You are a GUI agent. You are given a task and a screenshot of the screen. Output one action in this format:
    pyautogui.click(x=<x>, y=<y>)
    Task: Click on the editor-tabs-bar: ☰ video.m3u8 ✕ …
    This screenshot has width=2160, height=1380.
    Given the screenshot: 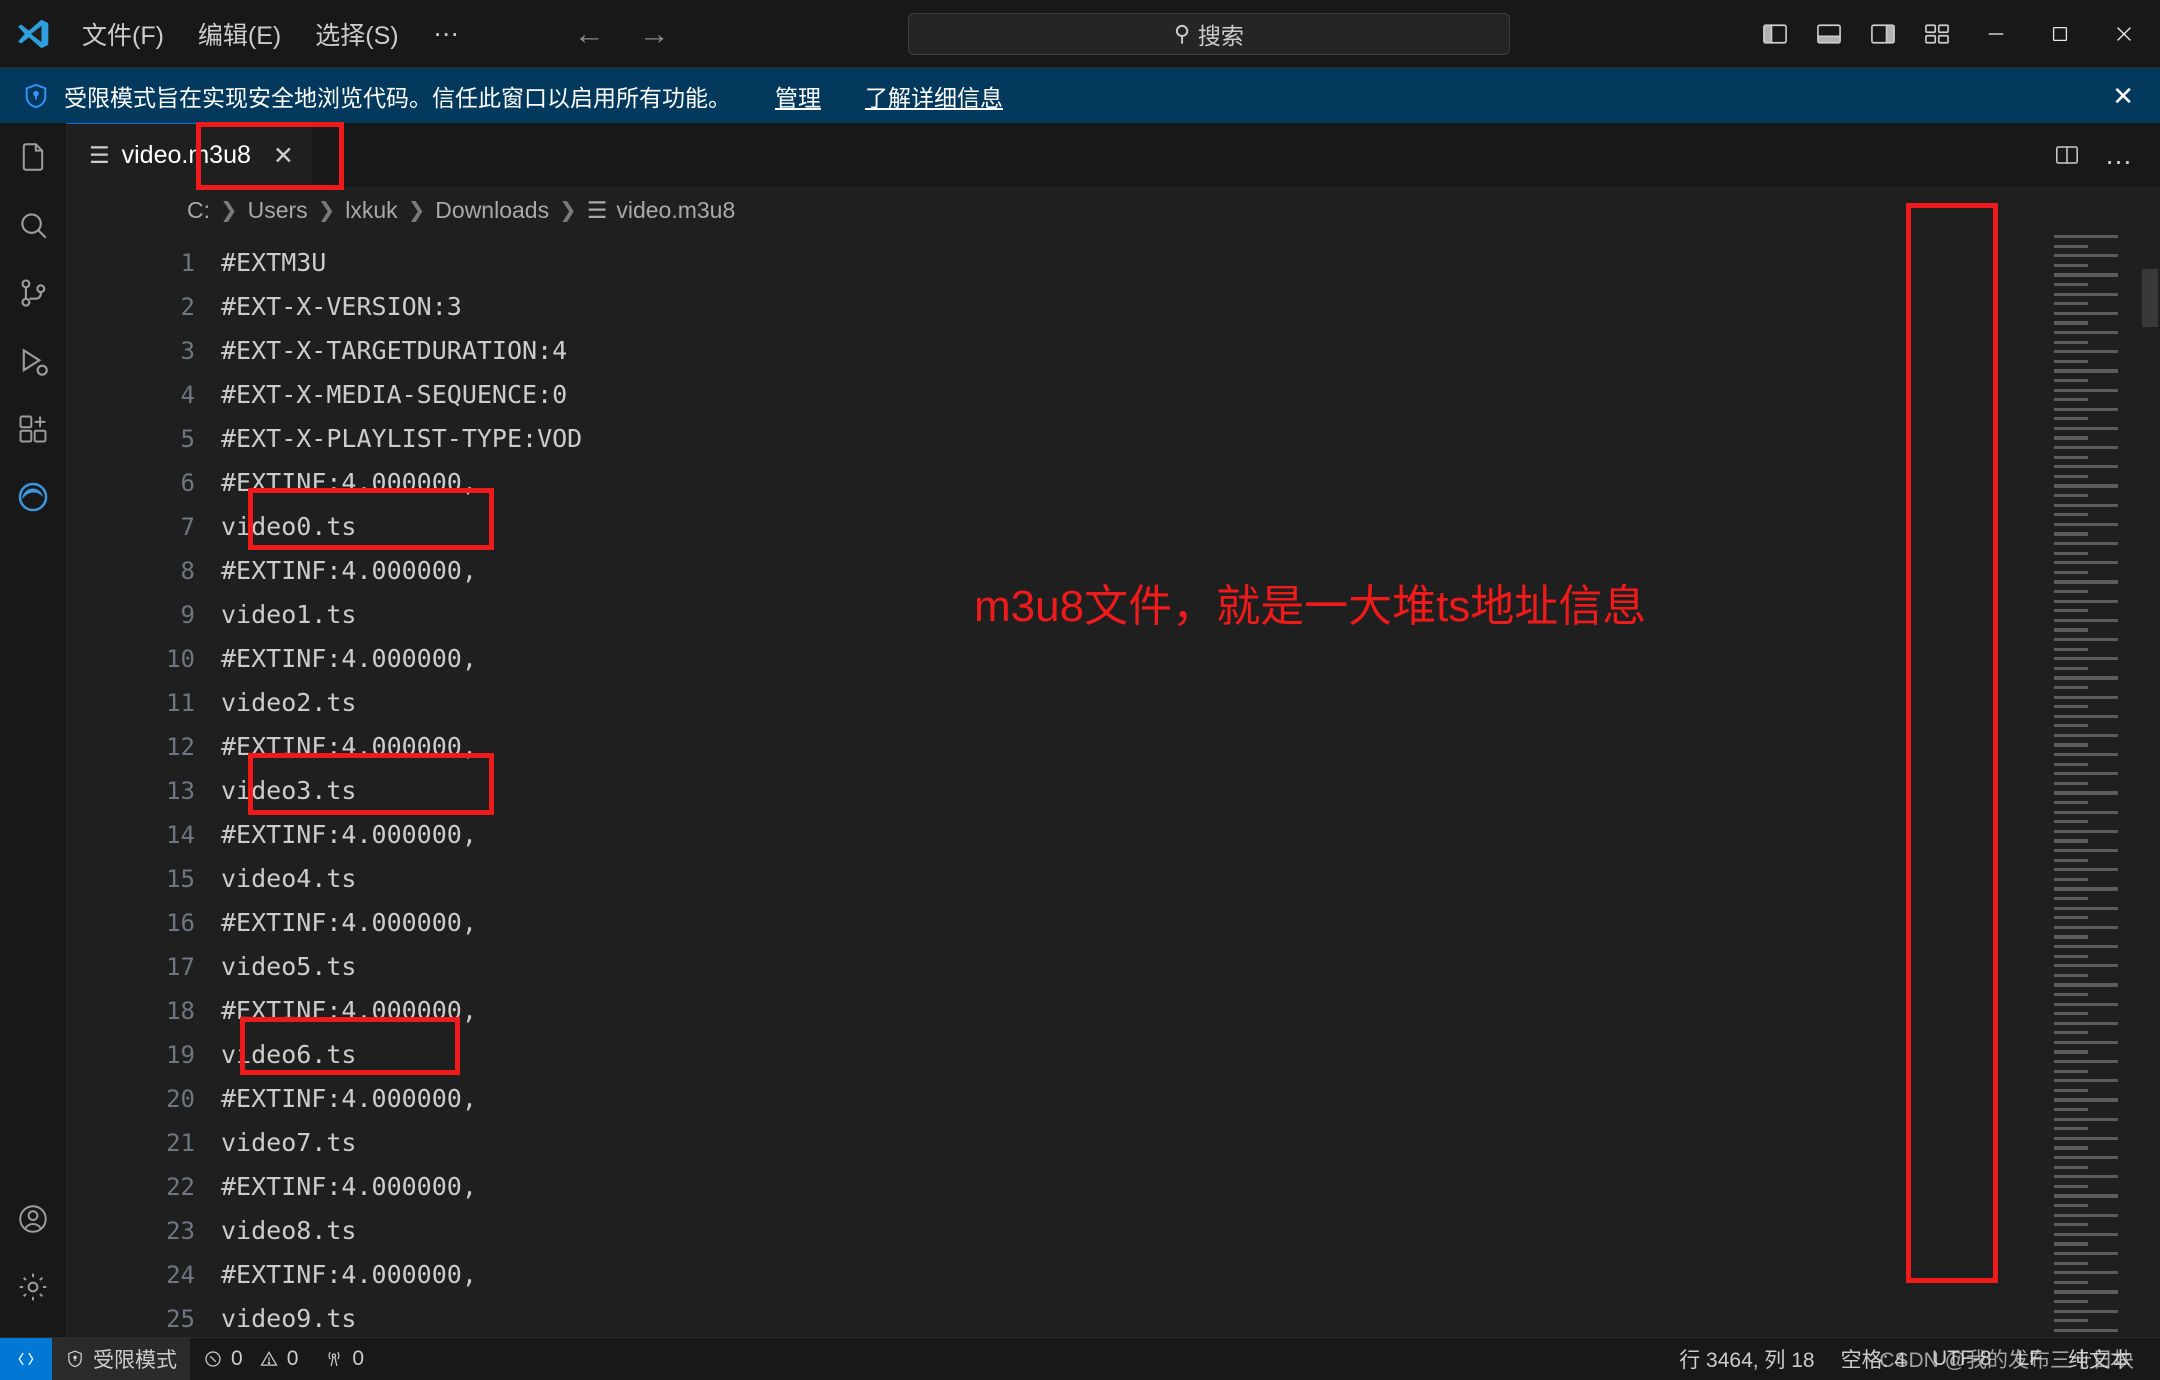 What is the action you would take?
    pyautogui.click(x=1113, y=155)
    